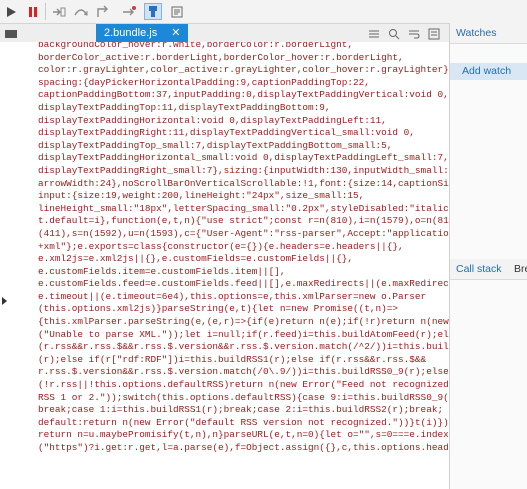 Image resolution: width=527 pixels, height=489 pixels. Describe the element at coordinates (4, 301) in the screenshot. I see `current-line-marker-icon` at that location.